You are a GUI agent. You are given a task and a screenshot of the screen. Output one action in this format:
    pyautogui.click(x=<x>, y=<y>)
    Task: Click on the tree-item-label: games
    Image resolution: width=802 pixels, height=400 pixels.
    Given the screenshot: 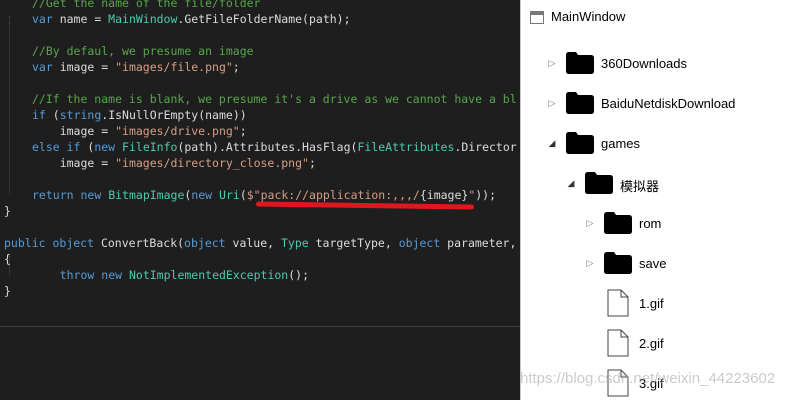 What is the action you would take?
    pyautogui.click(x=621, y=143)
    